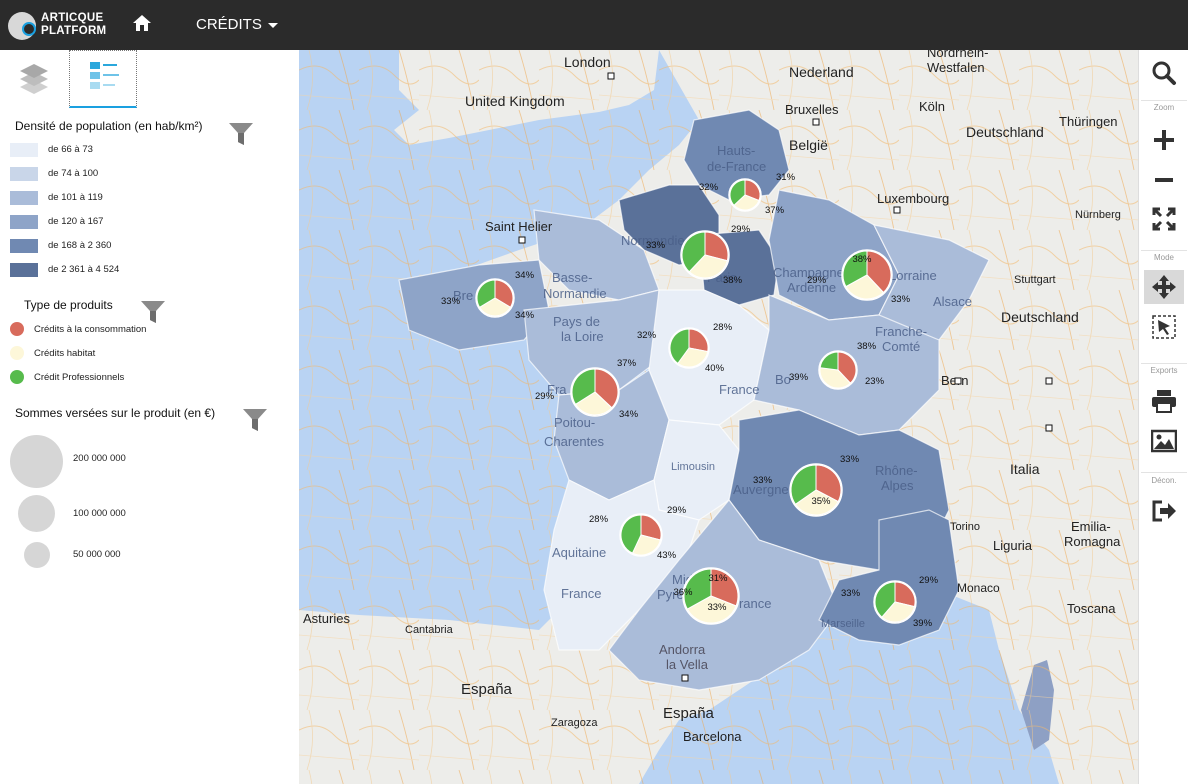  I want to click on zoom-out-button, so click(1164, 180).